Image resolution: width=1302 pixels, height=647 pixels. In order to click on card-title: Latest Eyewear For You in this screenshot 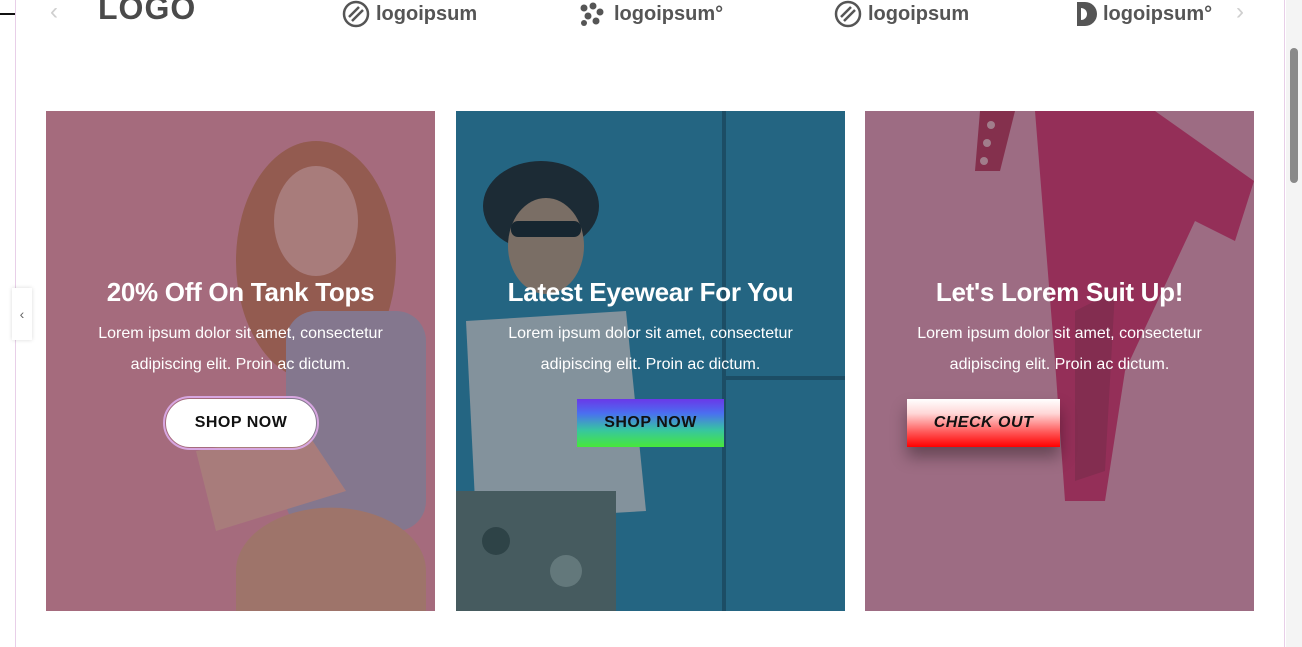, I will do `click(650, 292)`.